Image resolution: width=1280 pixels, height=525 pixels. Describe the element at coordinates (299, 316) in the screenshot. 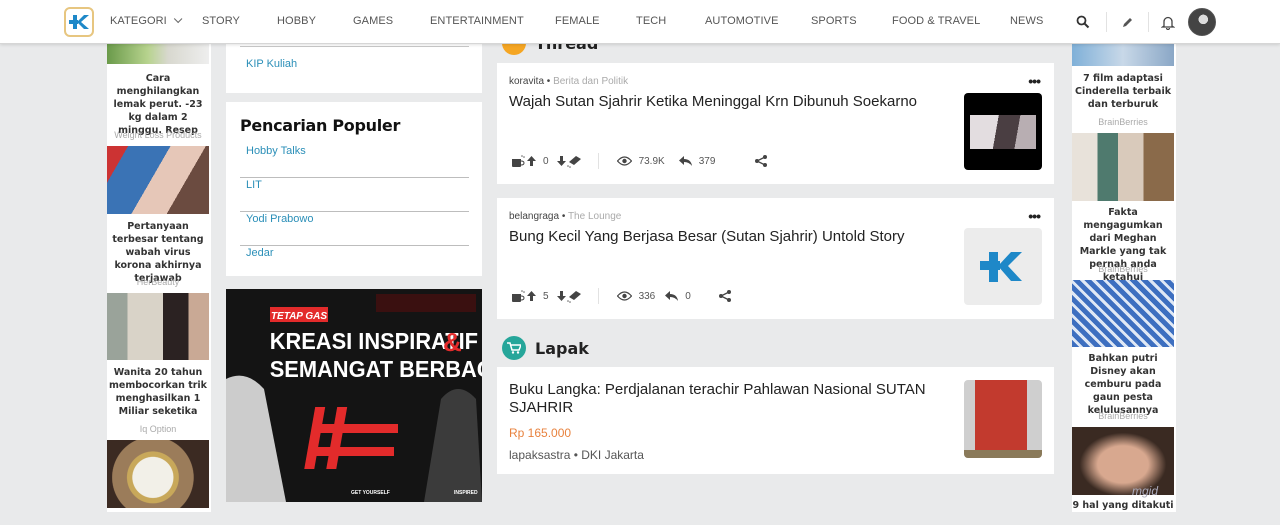

I see `banner-tag: TETAP GAS` at that location.